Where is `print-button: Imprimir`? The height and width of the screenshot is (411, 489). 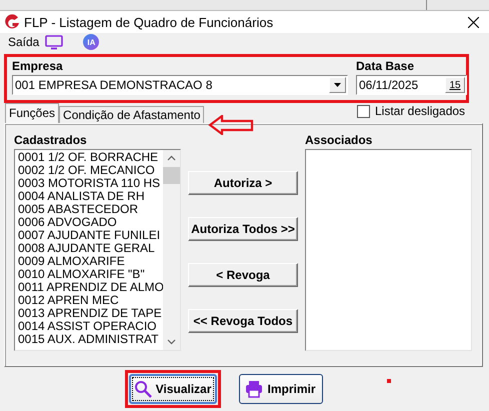 print-button: Imprimir is located at coordinates (280, 389).